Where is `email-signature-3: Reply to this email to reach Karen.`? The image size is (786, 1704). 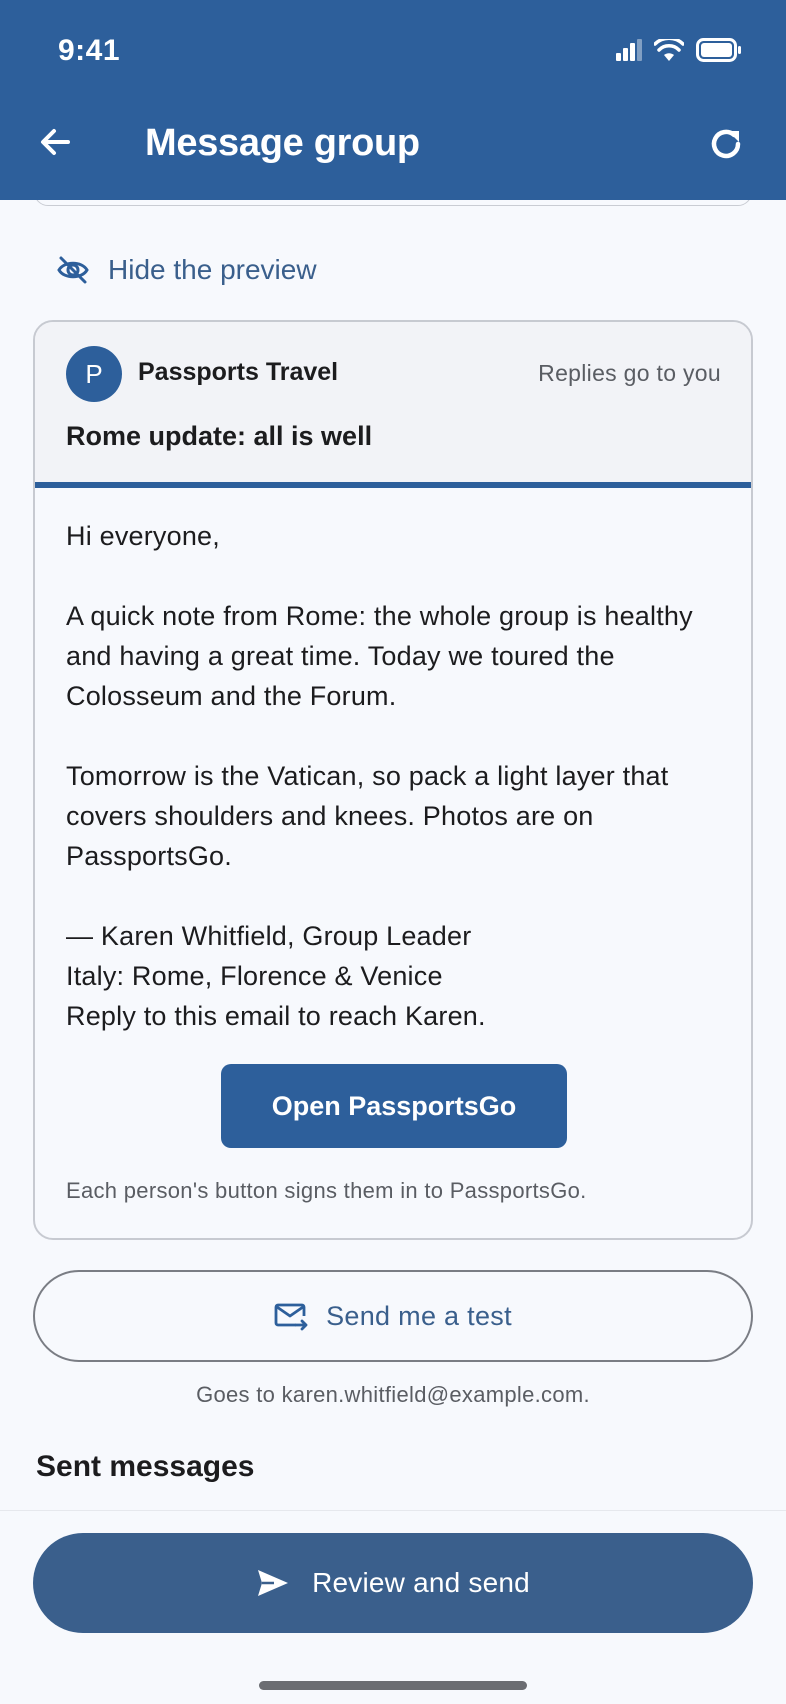
email-signature-3: Reply to this email to reach Karen. is located at coordinates (276, 1016).